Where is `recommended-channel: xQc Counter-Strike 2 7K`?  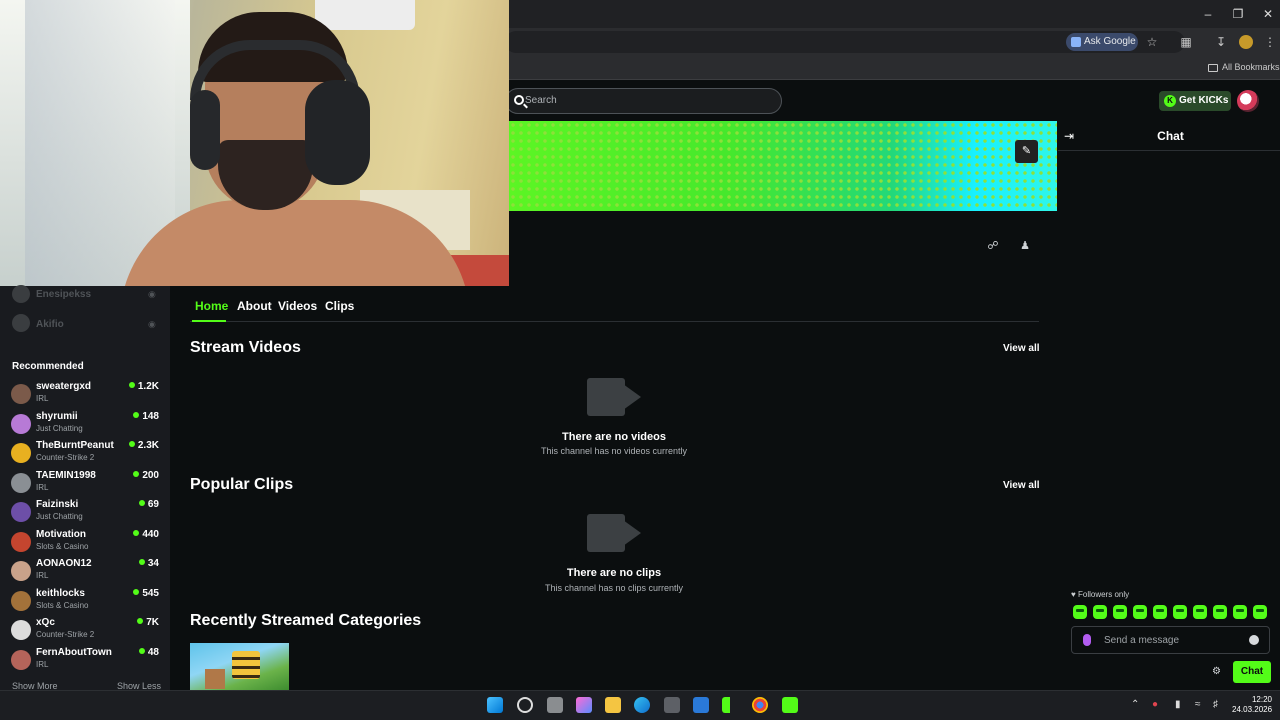 recommended-channel: xQc Counter-Strike 2 7K is located at coordinates (86, 631).